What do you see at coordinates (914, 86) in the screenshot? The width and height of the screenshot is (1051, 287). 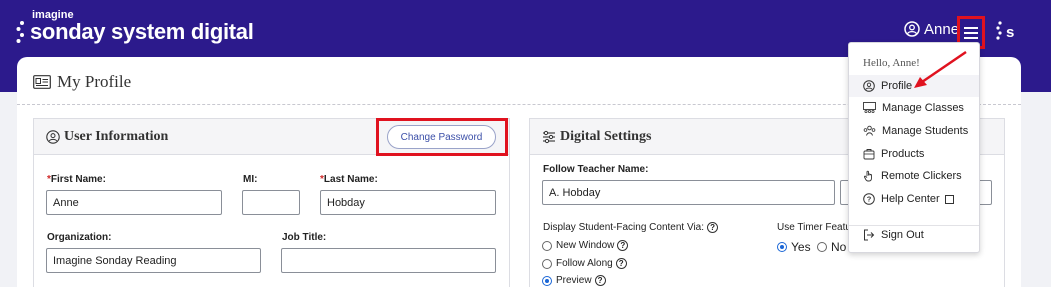 I see `menu-item-profile: Profile` at bounding box center [914, 86].